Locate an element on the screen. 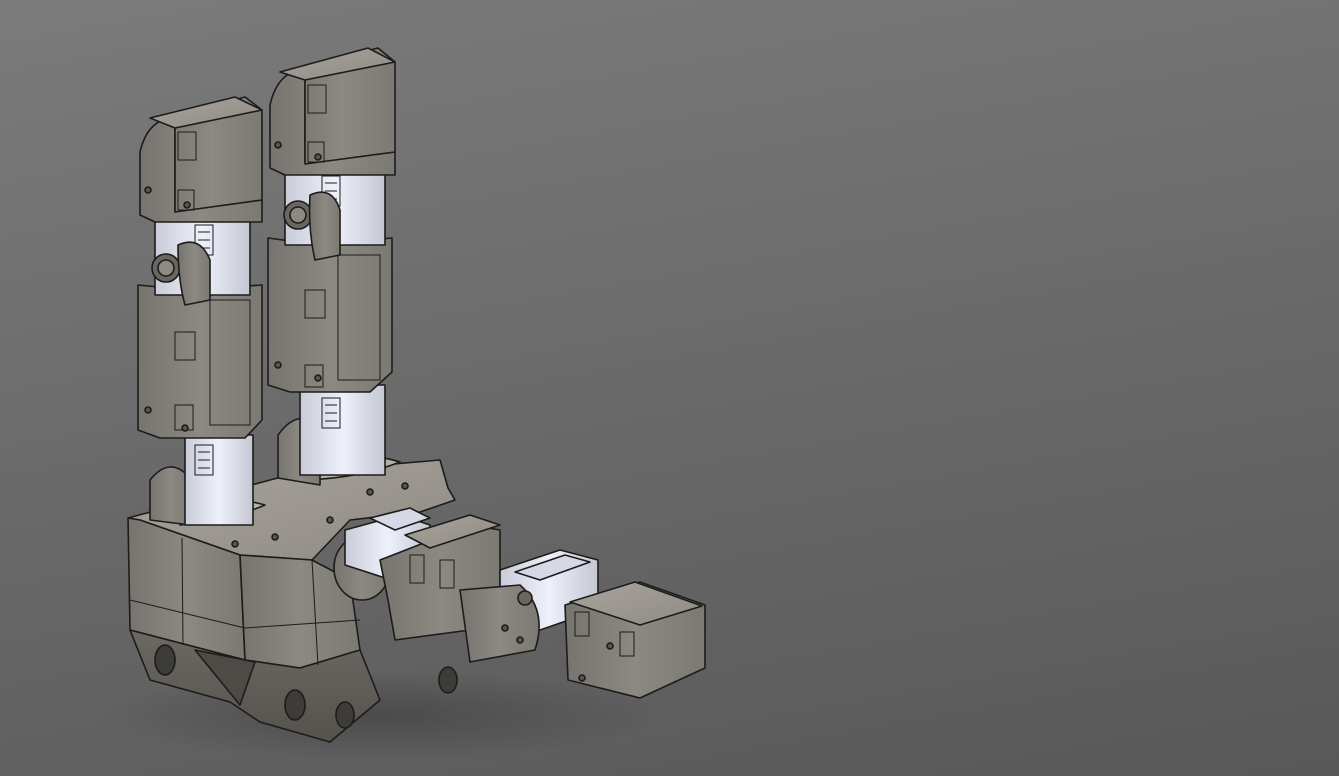 The image size is (1339, 776). finger-left is located at coordinates (200, 311).